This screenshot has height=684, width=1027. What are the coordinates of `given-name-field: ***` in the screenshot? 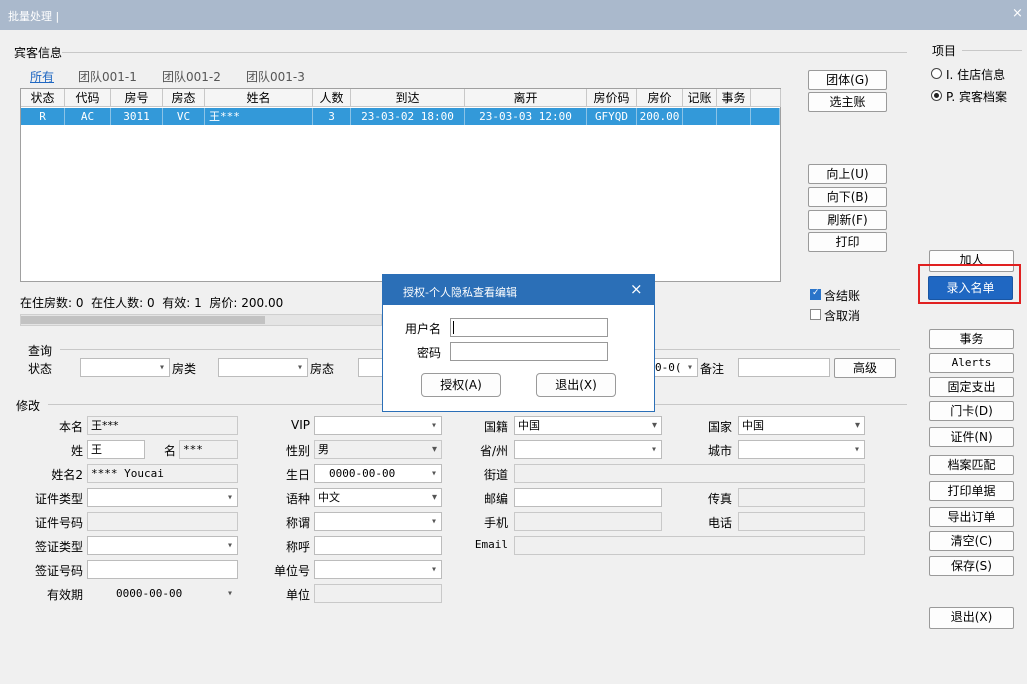 It's located at (208, 449).